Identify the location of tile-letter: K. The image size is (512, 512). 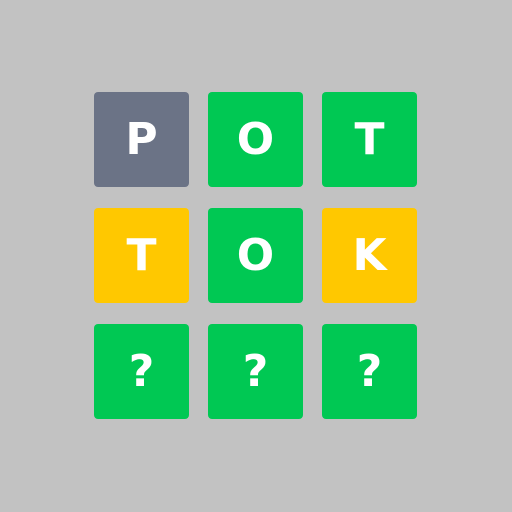
(369, 255).